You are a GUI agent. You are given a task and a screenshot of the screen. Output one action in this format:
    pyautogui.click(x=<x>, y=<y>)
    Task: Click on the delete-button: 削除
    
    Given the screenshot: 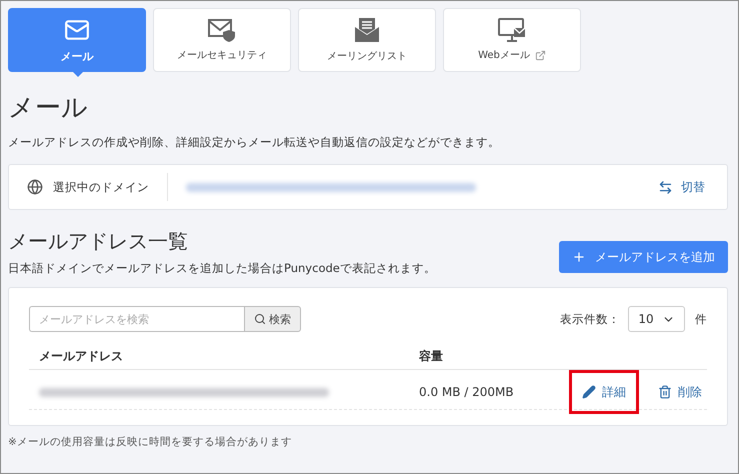 What is the action you would take?
    pyautogui.click(x=680, y=392)
    